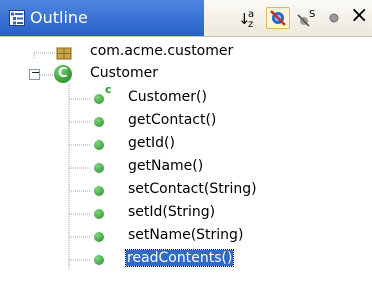  Describe the element at coordinates (17, 18) in the screenshot. I see `outline-view-icon` at that location.